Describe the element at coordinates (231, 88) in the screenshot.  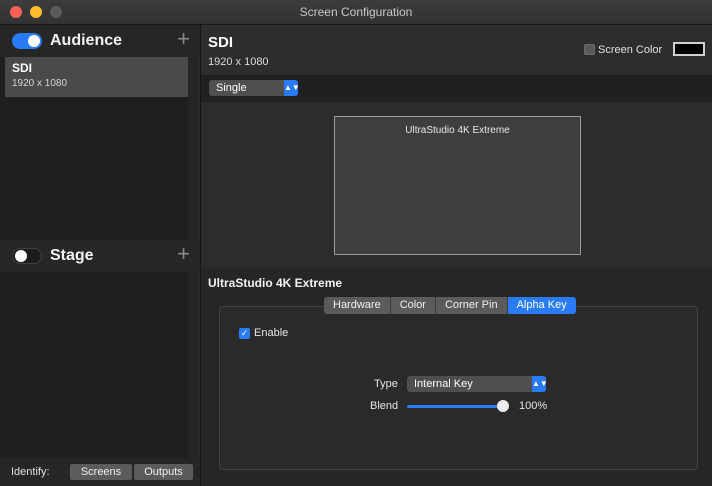
I see `mode-select-value: Single` at that location.